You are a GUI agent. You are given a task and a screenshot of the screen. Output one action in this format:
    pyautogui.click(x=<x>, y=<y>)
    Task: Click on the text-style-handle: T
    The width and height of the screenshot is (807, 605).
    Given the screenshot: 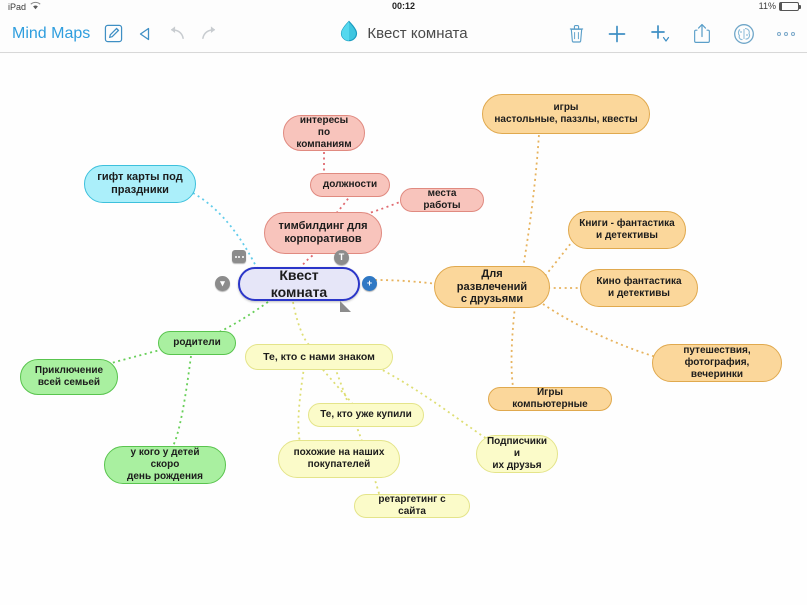 What is the action you would take?
    pyautogui.click(x=341, y=257)
    